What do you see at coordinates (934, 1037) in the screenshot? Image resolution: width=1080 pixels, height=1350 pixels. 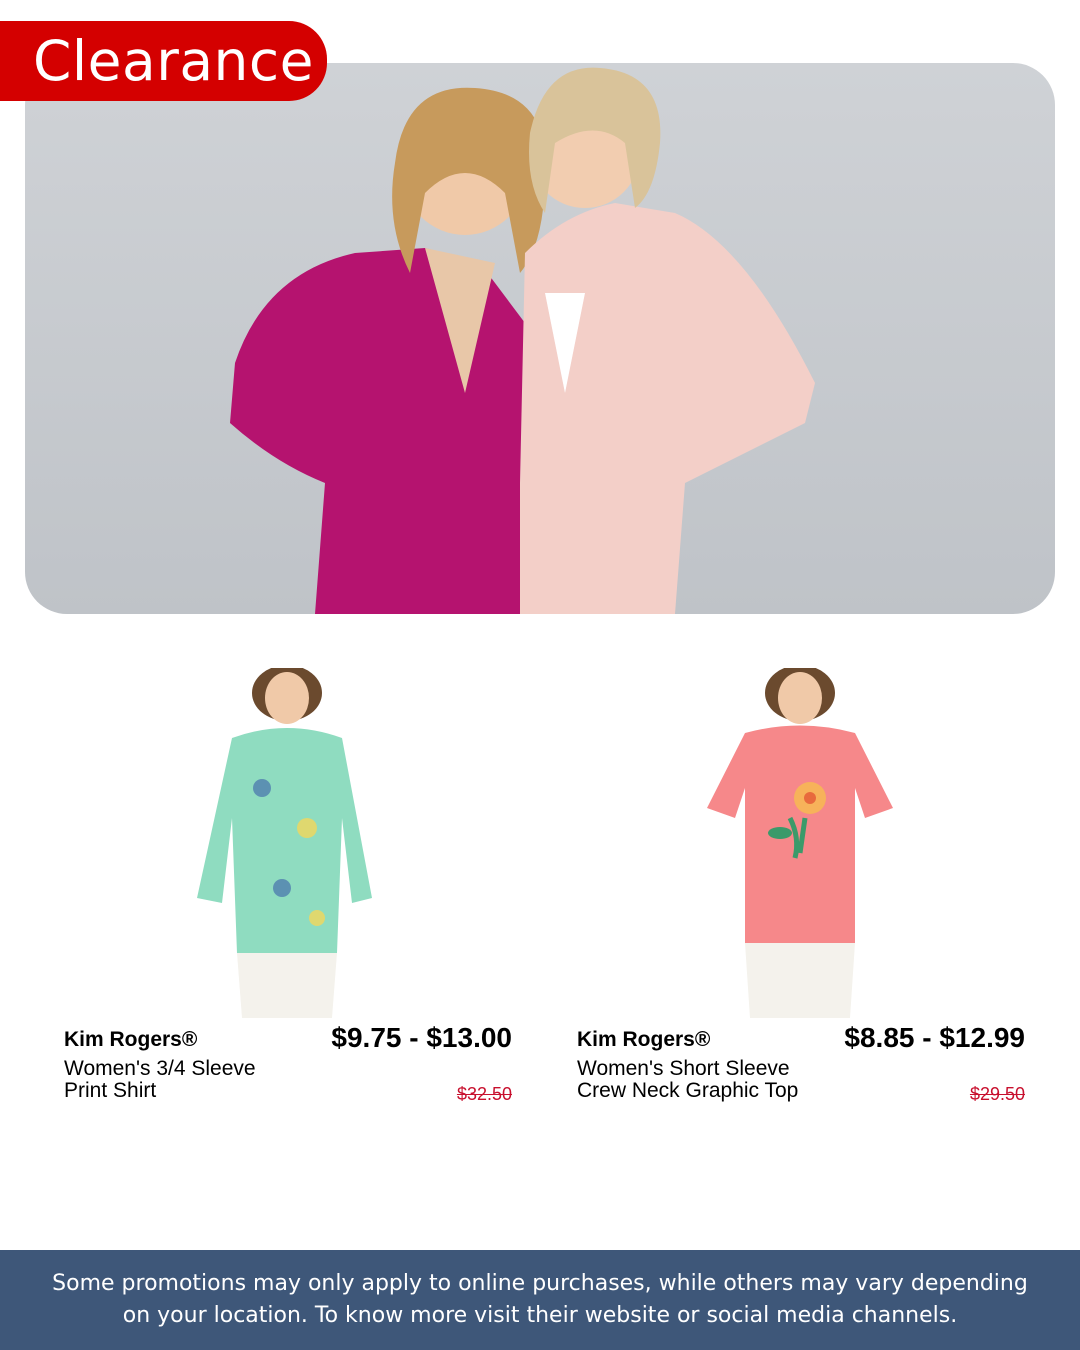 I see `product-price: $8.85 - $12.99` at bounding box center [934, 1037].